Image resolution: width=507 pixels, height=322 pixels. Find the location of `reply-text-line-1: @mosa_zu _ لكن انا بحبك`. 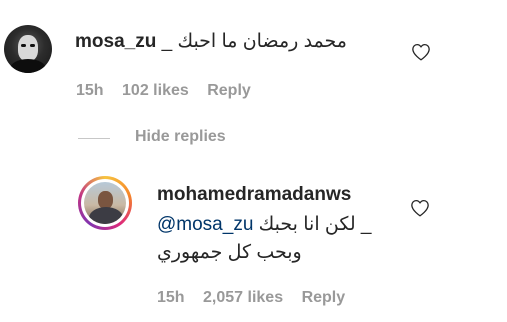

reply-text-line-1: @mosa_zu _ لكن انا بحبك is located at coordinates (264, 224).